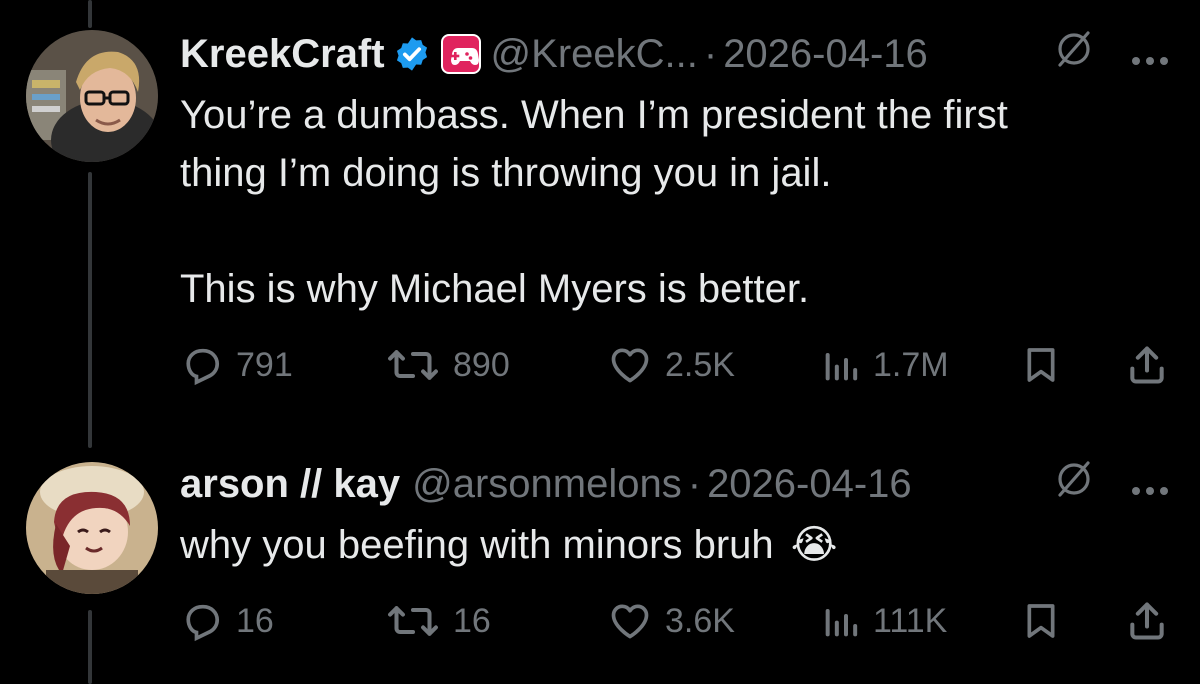  Describe the element at coordinates (264, 364) in the screenshot. I see `reply-count: 791` at that location.